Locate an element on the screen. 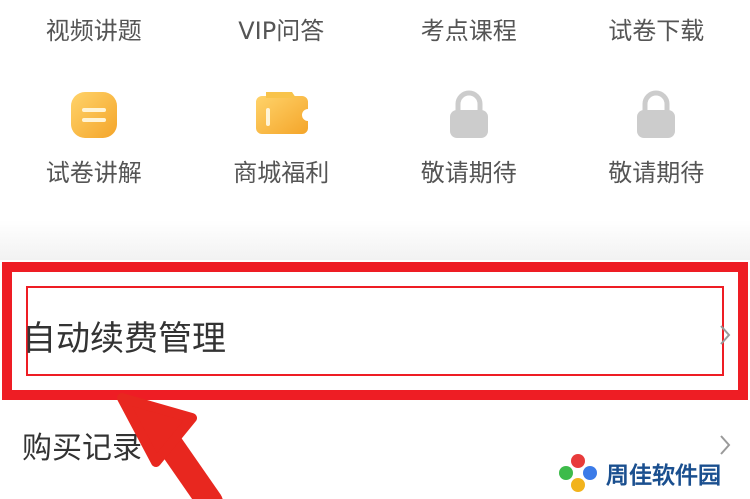 Image resolution: width=750 pixels, height=499 pixels. grid-item-vip-qa: VIP问答 is located at coordinates (282, 35).